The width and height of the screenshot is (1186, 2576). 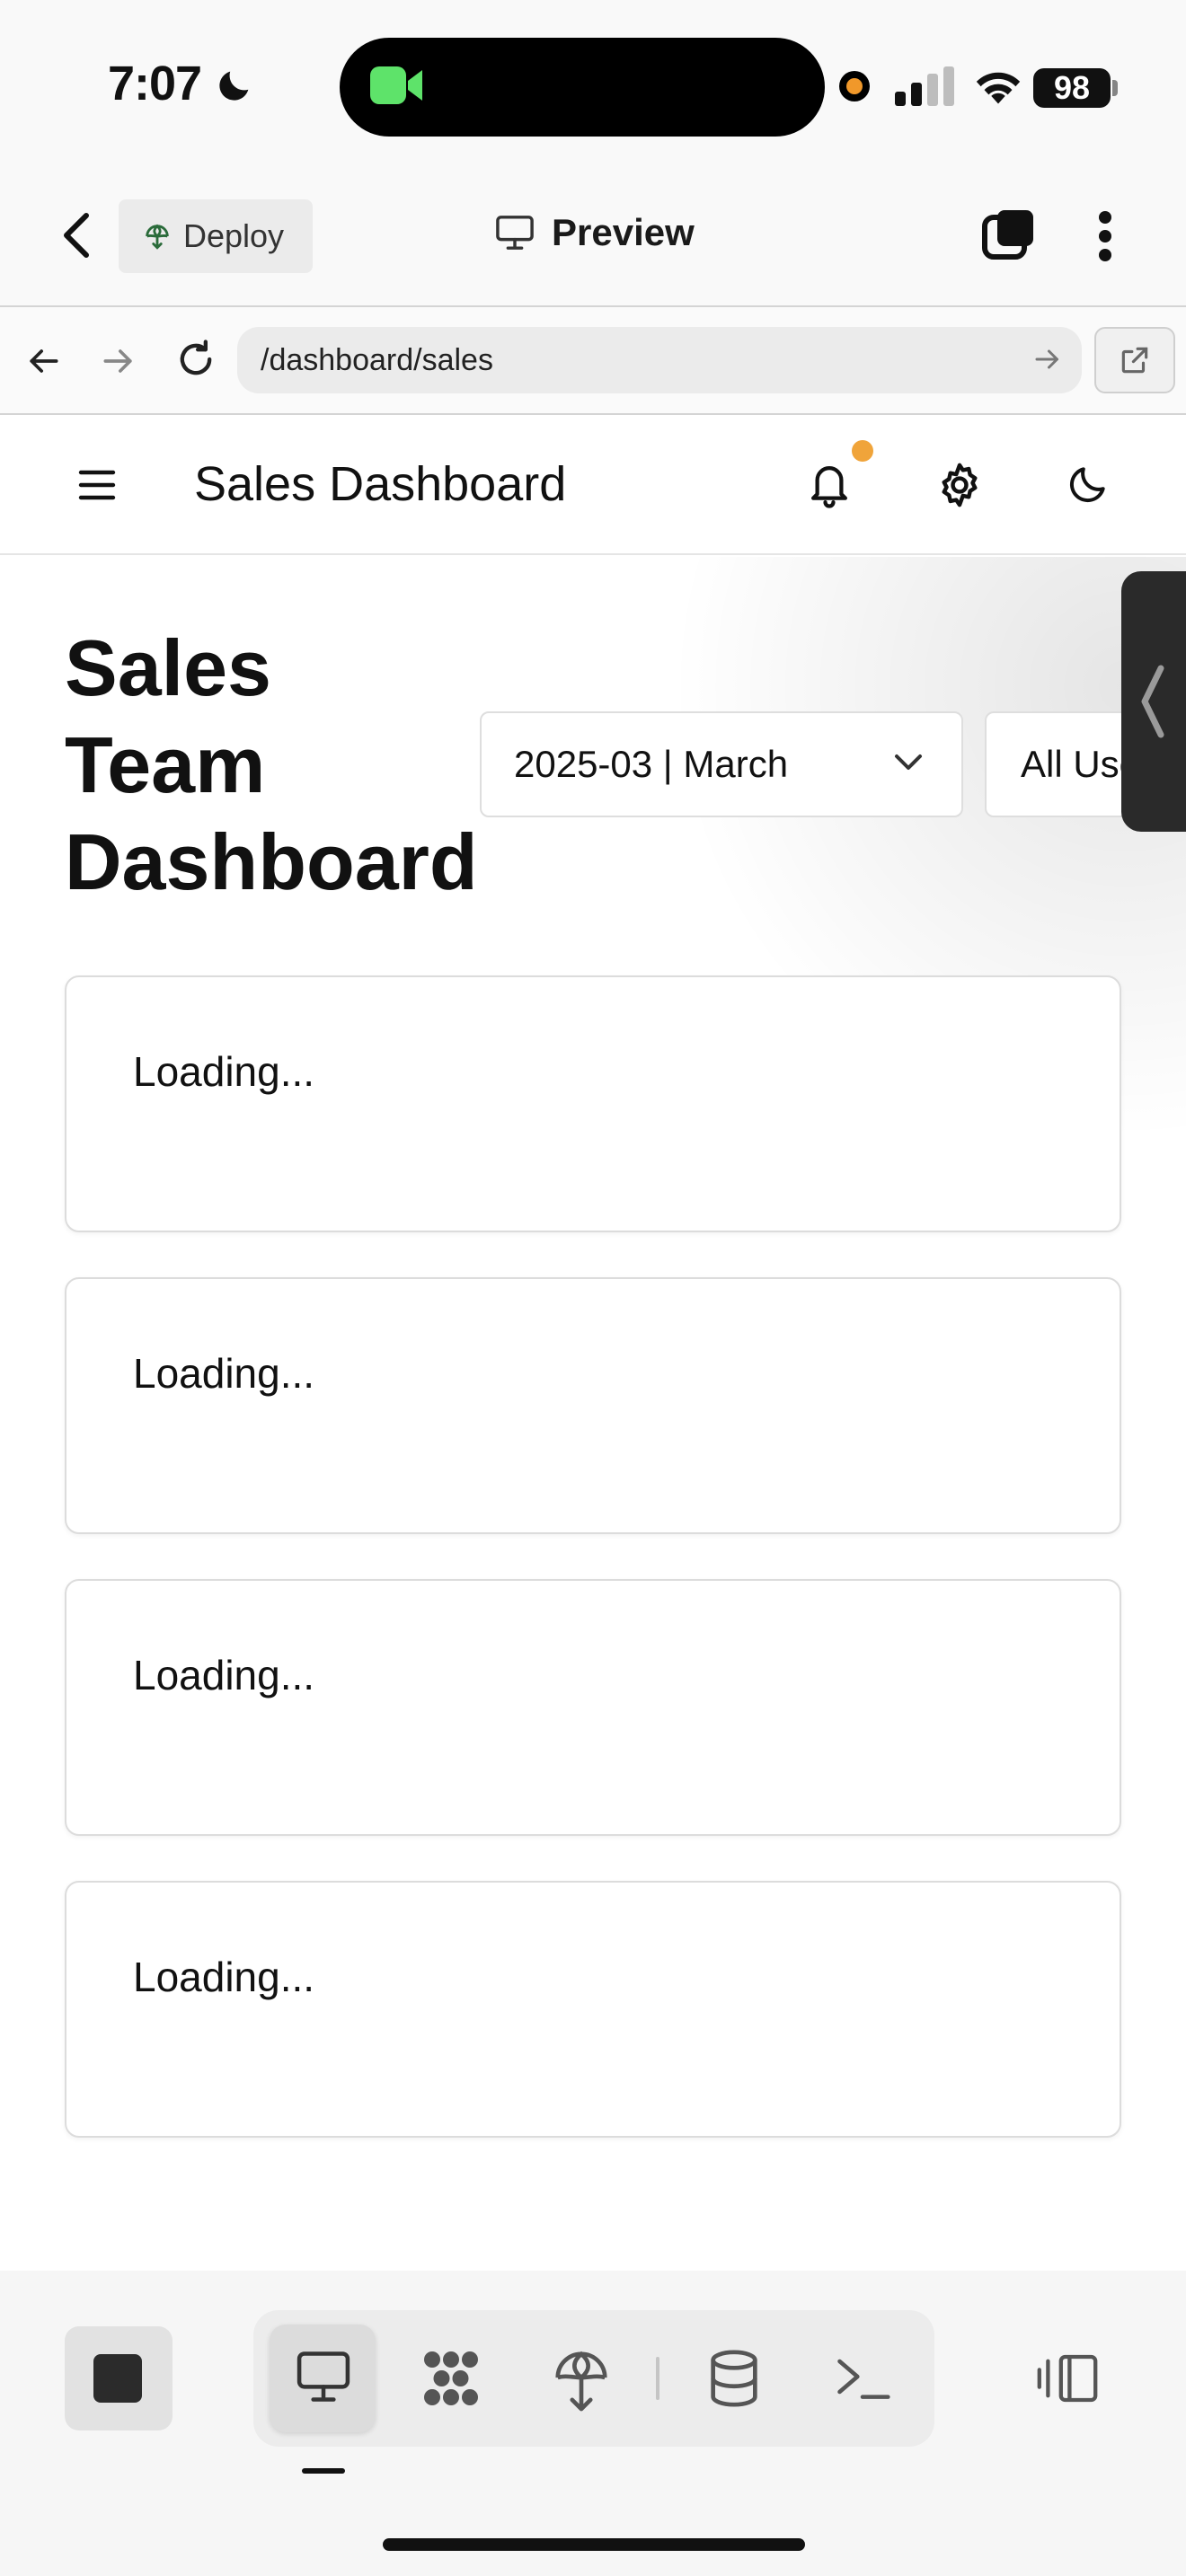 What do you see at coordinates (97, 485) in the screenshot?
I see `menu-icon` at bounding box center [97, 485].